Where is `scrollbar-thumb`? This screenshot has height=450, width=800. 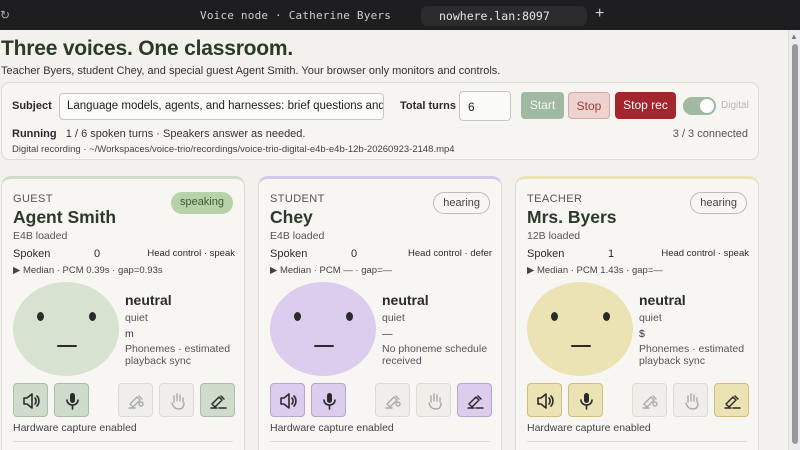
scrollbar-thumb is located at coordinates (795, 244).